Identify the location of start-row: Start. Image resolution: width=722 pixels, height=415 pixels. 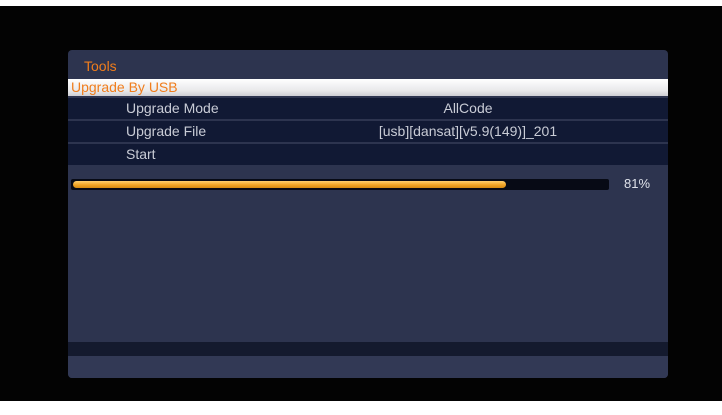
(368, 154).